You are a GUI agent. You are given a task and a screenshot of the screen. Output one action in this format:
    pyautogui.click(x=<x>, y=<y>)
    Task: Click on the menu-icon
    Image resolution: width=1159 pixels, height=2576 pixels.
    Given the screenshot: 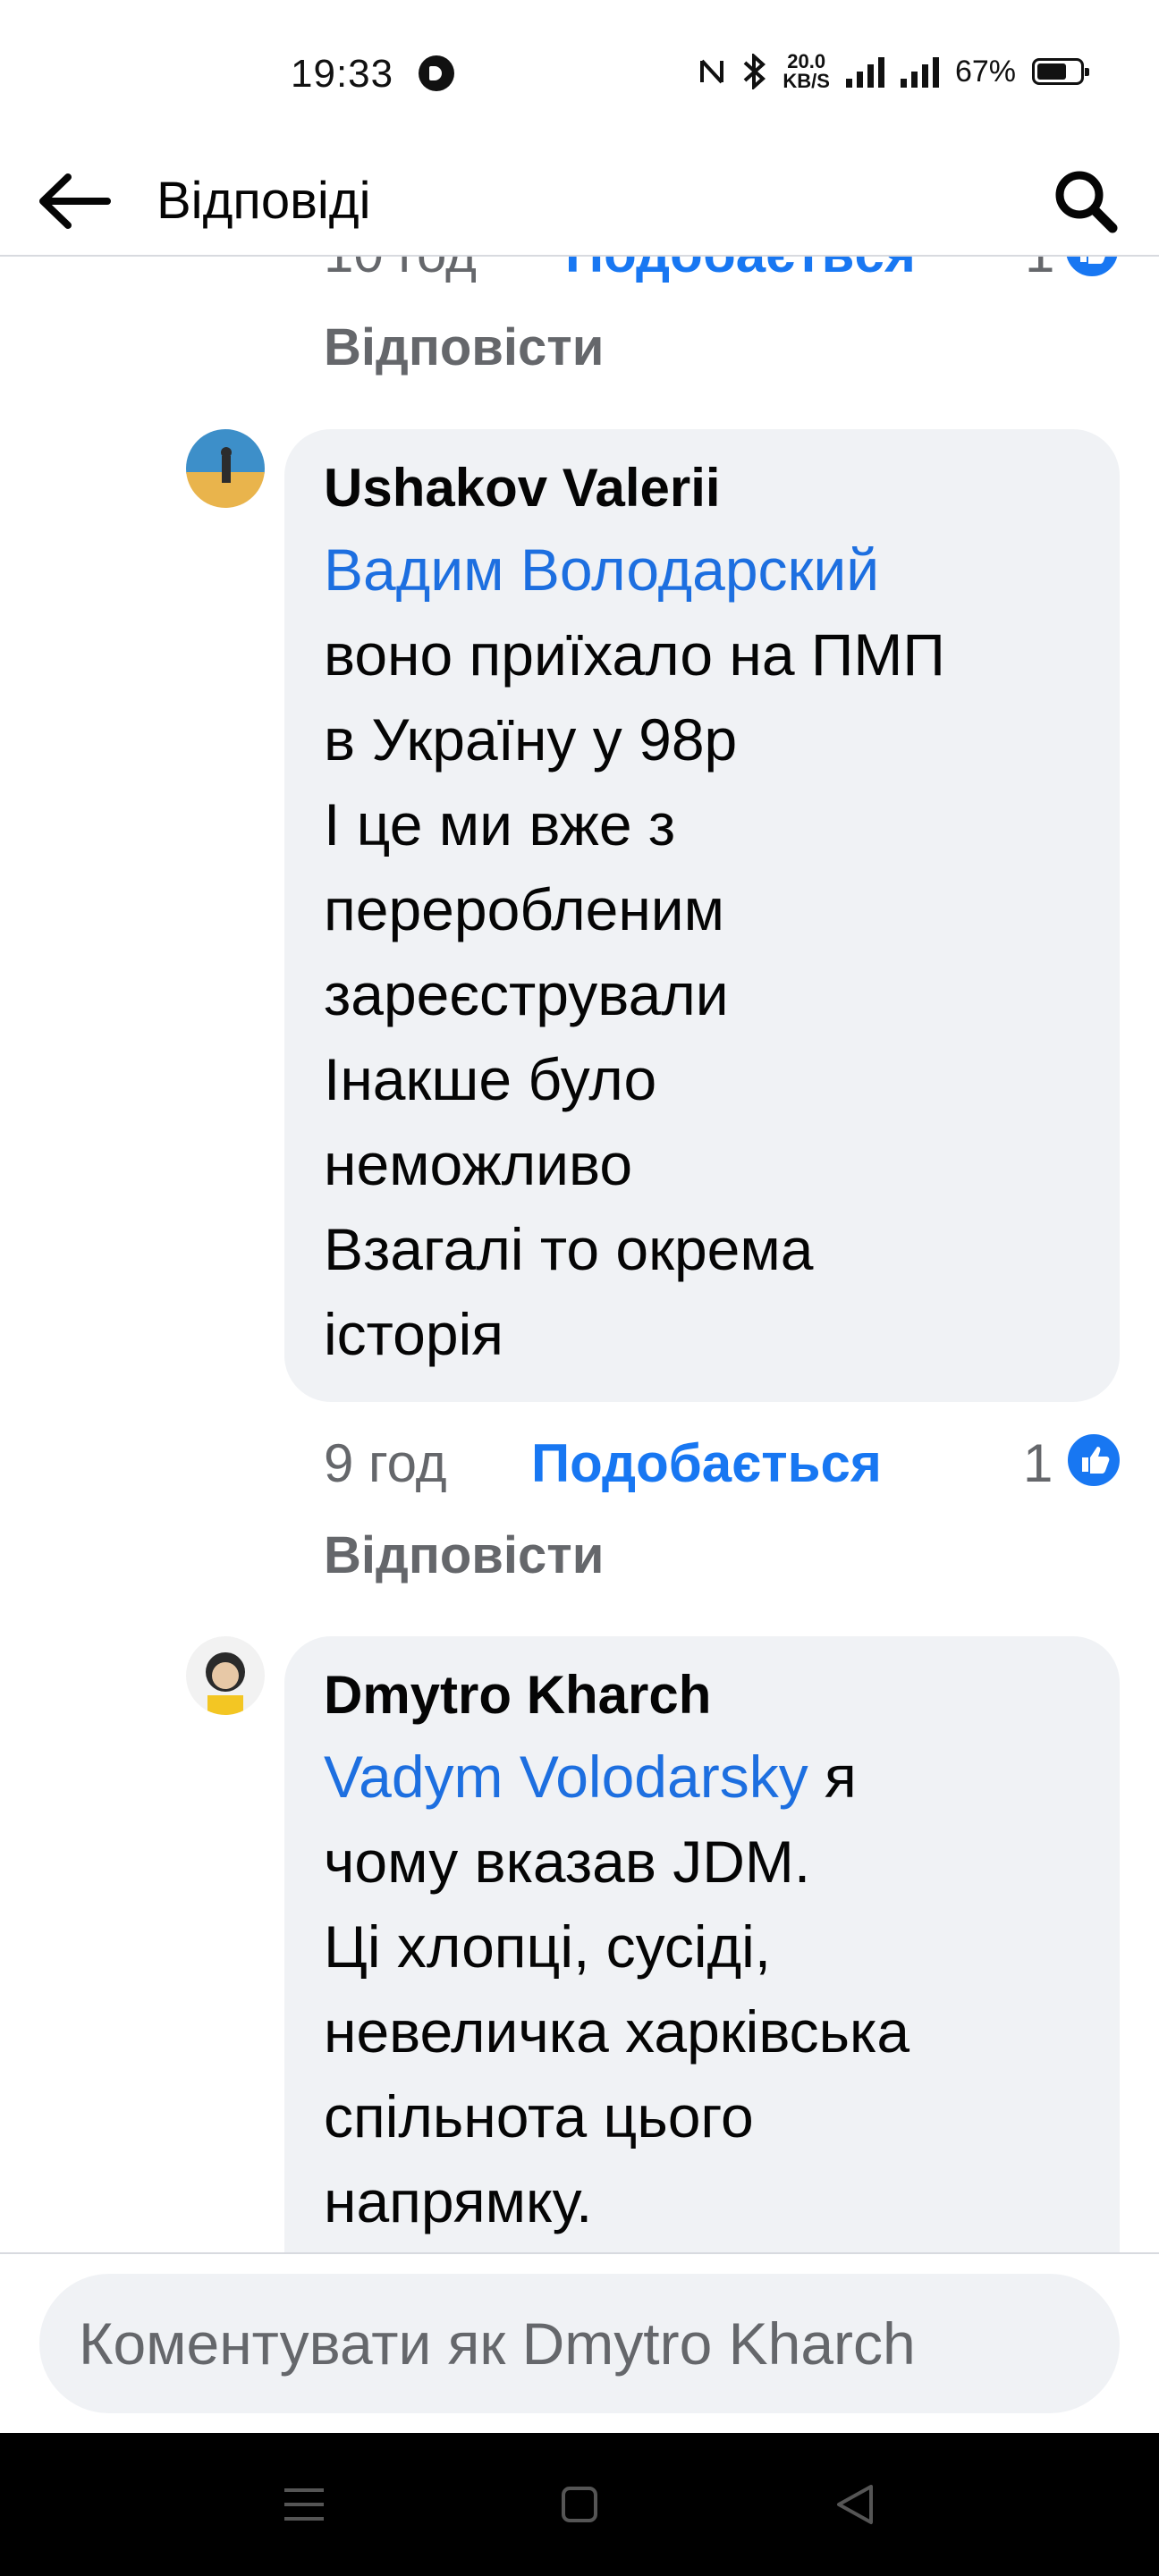 What is the action you would take?
    pyautogui.click(x=304, y=2504)
    